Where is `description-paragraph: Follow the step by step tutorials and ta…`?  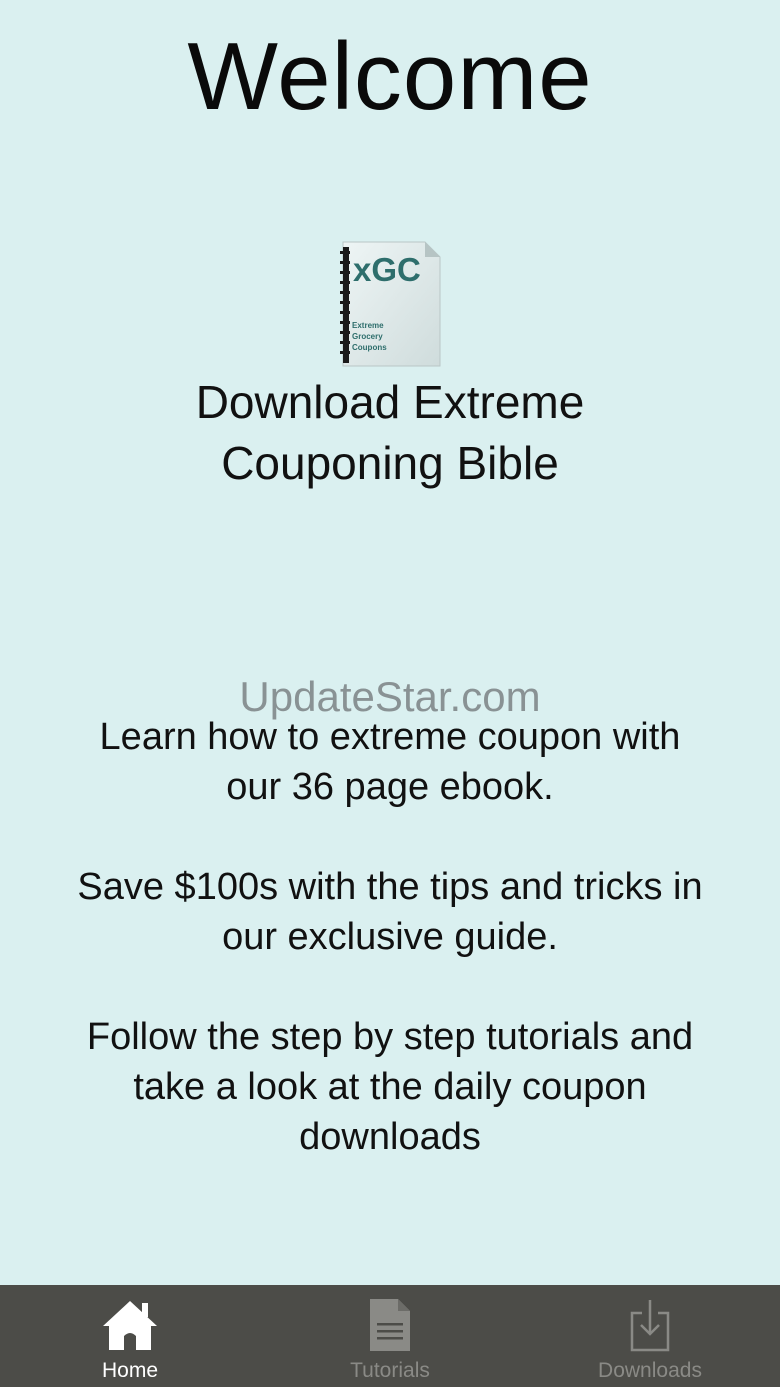
description-paragraph: Follow the step by step tutorials and ta… is located at coordinates (390, 1087).